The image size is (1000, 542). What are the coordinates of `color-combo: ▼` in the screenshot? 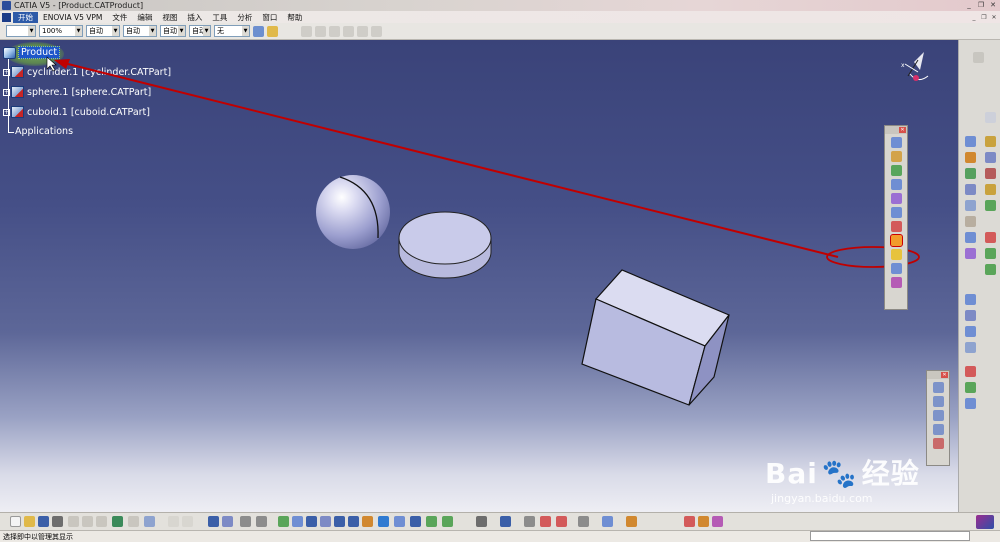 It's located at (21, 31).